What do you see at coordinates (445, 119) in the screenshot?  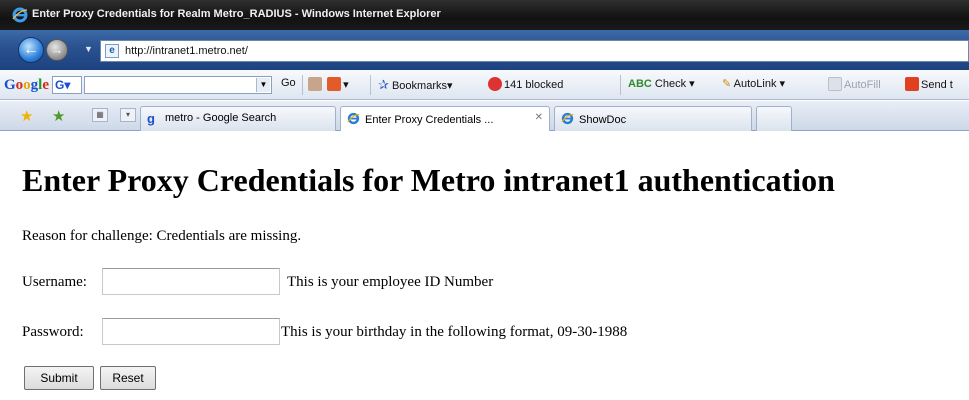 I see `tab-proxy-credentials: Enter Proxy Credentials ... ✕` at bounding box center [445, 119].